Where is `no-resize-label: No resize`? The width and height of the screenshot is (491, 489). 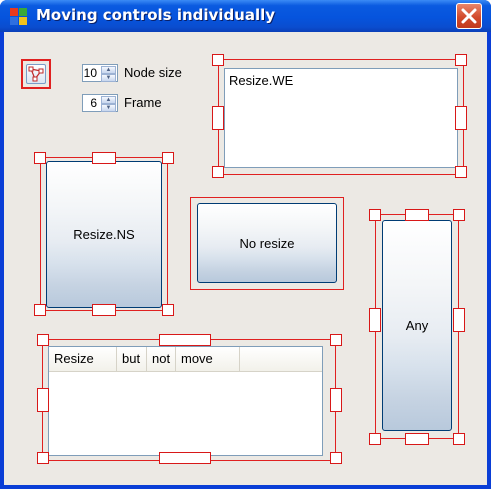 no-resize-label: No resize is located at coordinates (267, 243).